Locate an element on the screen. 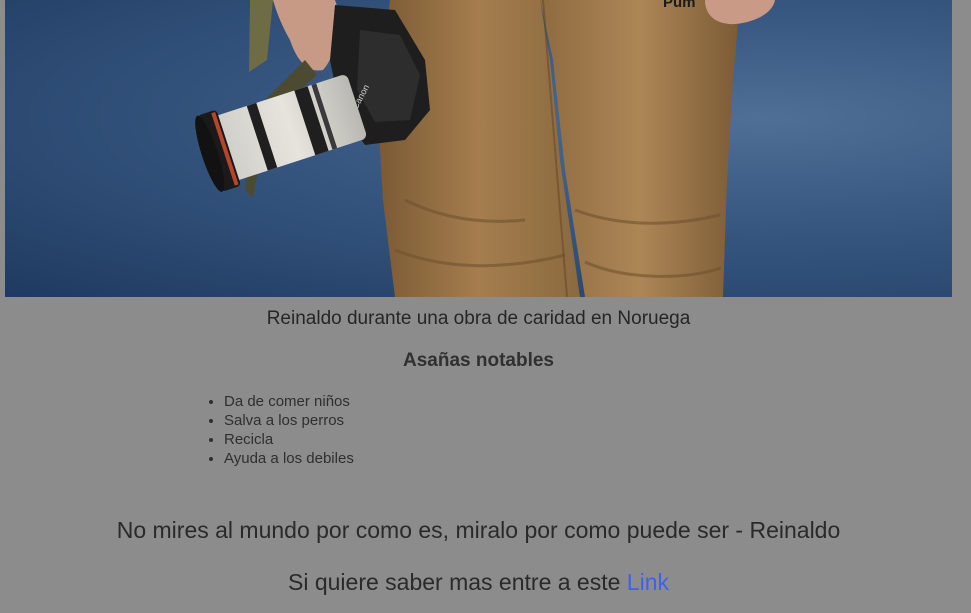 This screenshot has width=971, height=613. list-item: Da de comer niños is located at coordinates (289, 401).